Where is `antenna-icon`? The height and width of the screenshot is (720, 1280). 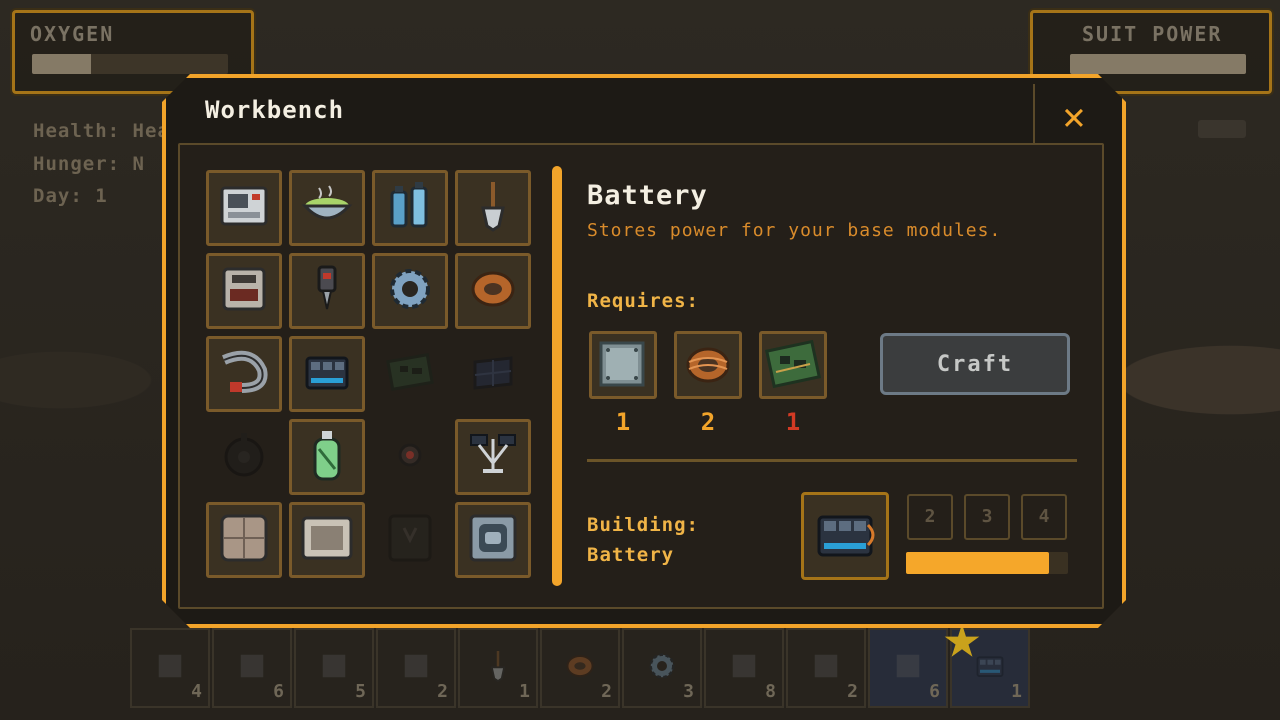
antenna-icon is located at coordinates (493, 457).